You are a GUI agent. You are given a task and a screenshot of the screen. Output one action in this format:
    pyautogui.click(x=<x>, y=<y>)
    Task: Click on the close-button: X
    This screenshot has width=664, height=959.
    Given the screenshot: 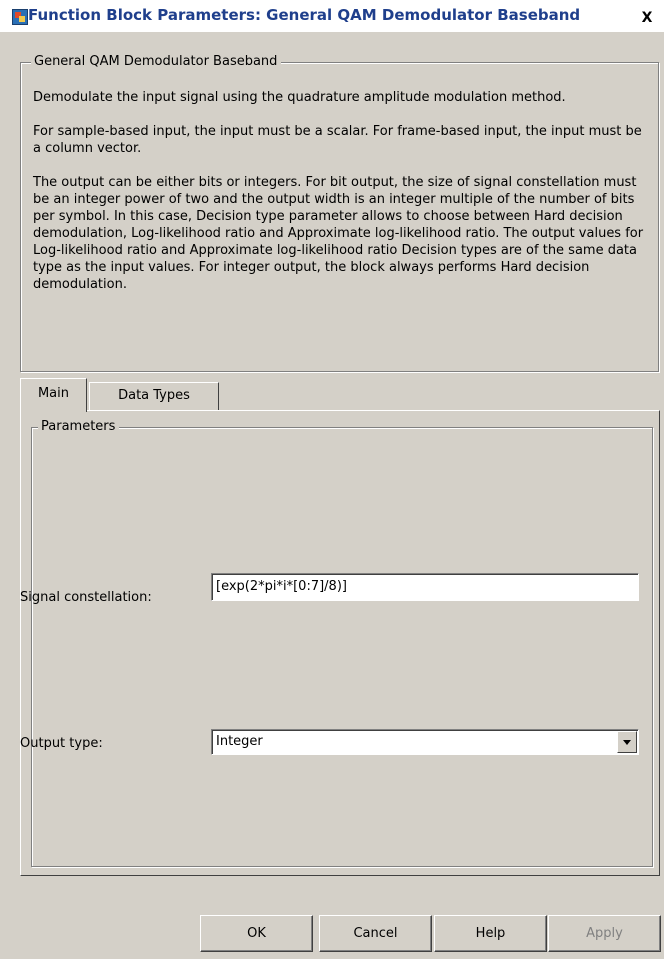 What is the action you would take?
    pyautogui.click(x=647, y=18)
    